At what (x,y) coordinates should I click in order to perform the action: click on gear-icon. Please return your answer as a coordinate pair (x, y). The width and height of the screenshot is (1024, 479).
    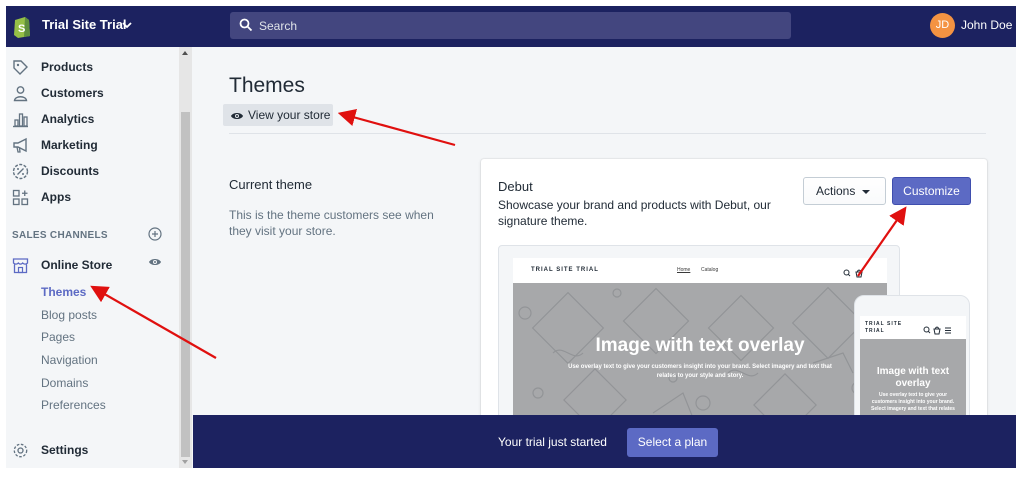
    Looking at the image, I should click on (20, 450).